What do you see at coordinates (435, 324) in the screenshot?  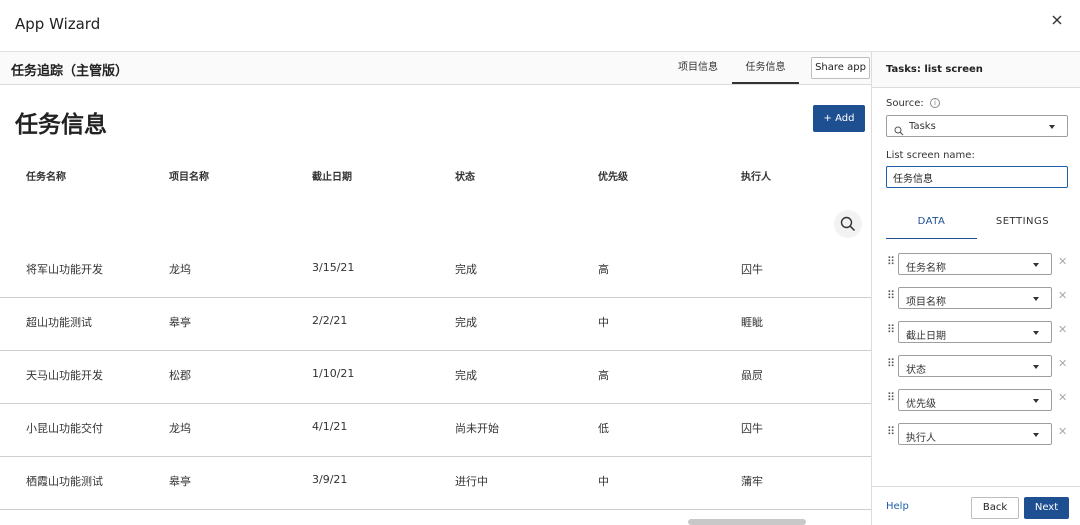 I see `table-row: 超山功能测试 皋亭 2/2/21 完成 中 睚眦` at bounding box center [435, 324].